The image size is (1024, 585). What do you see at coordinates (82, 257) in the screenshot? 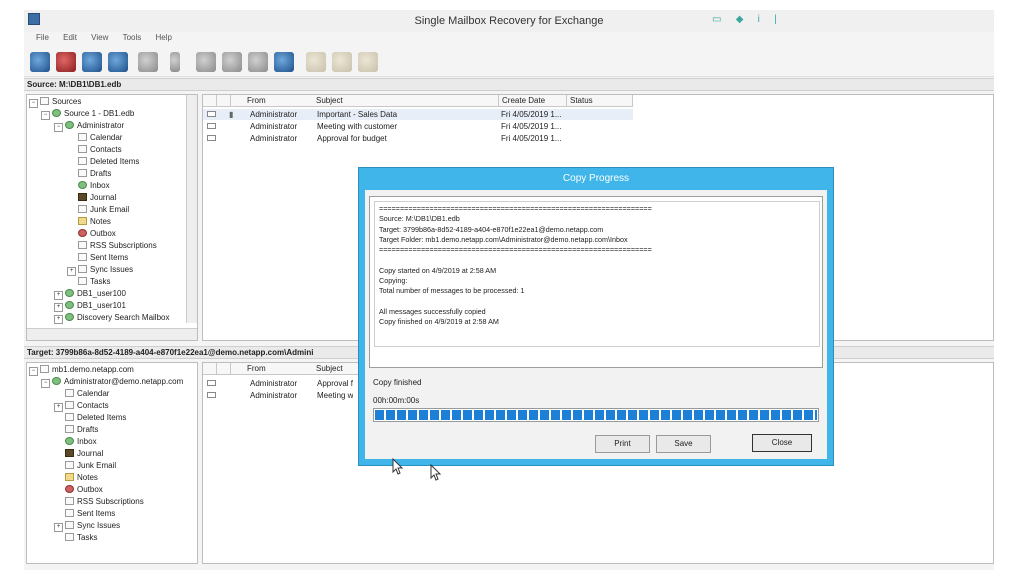
I see `sent-icon` at bounding box center [82, 257].